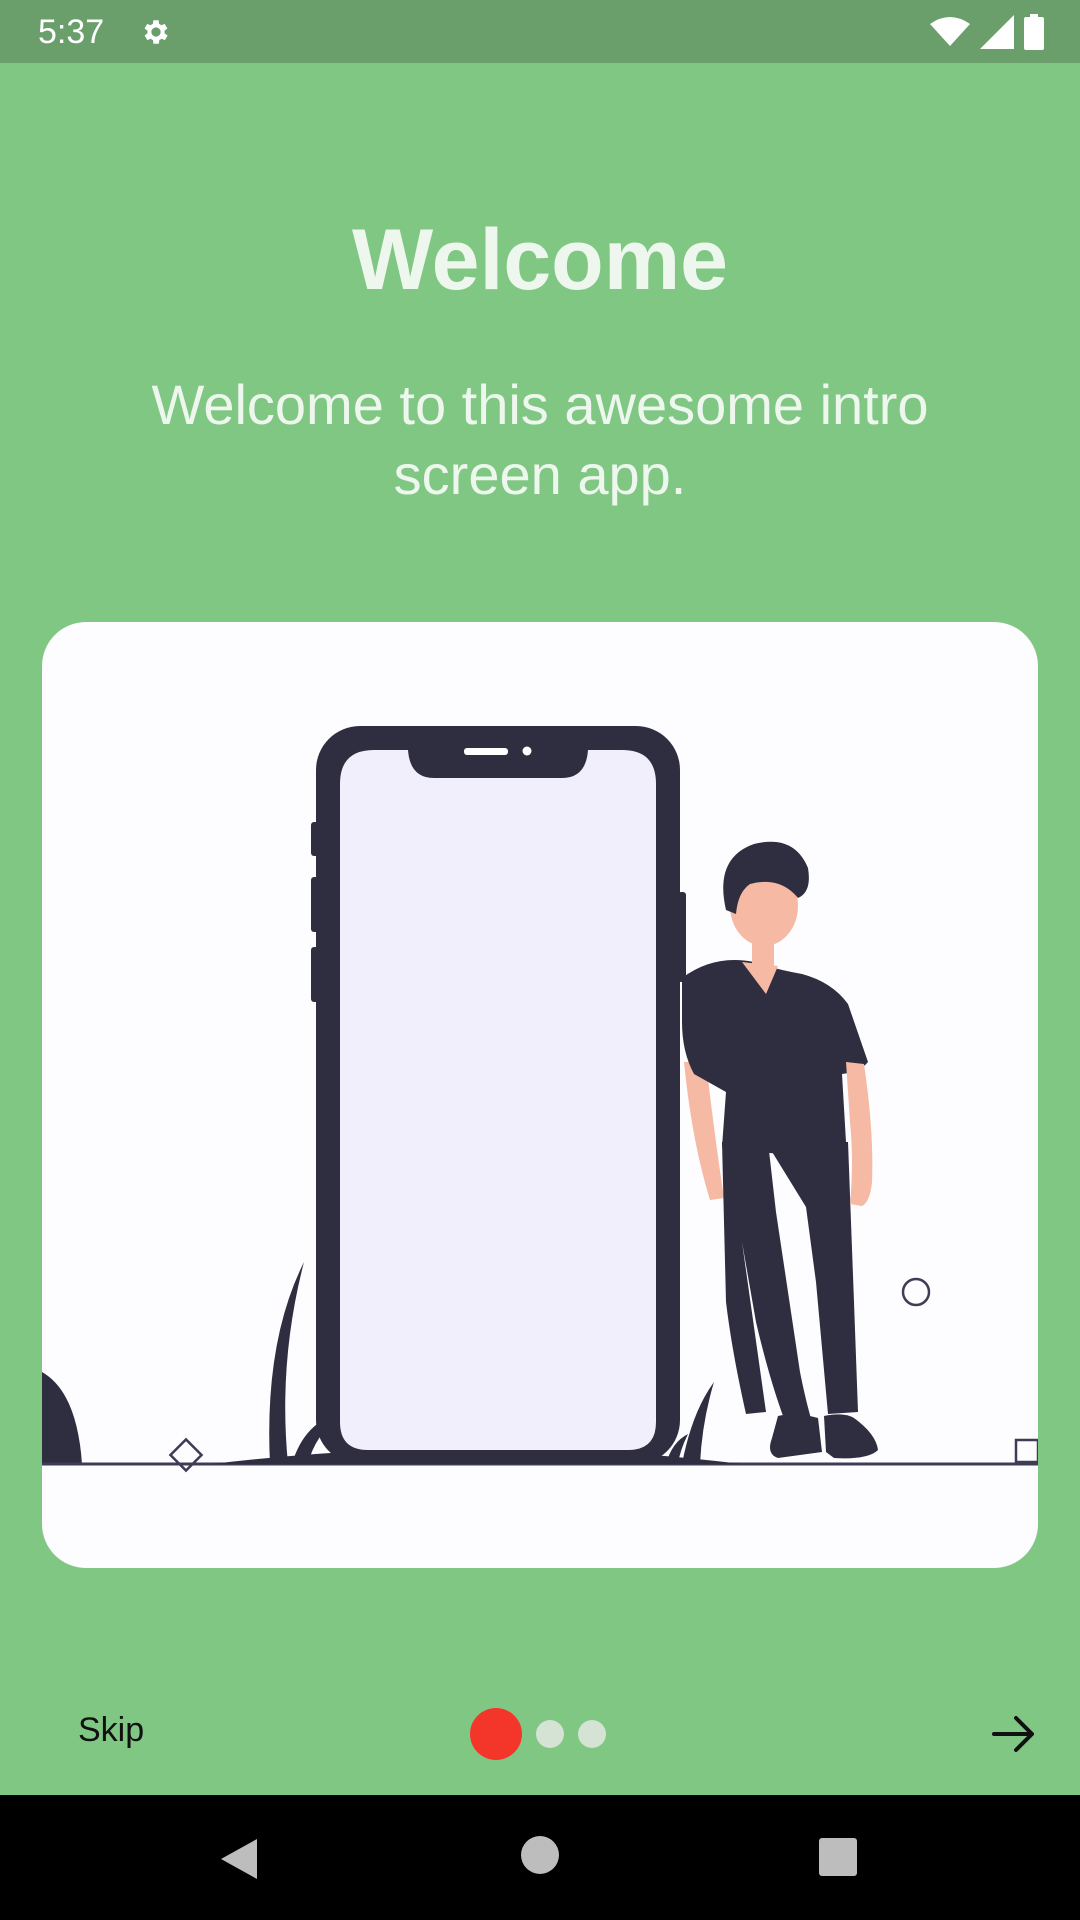 Image resolution: width=1080 pixels, height=1920 pixels. What do you see at coordinates (286, 1363) in the screenshot?
I see `grass-left` at bounding box center [286, 1363].